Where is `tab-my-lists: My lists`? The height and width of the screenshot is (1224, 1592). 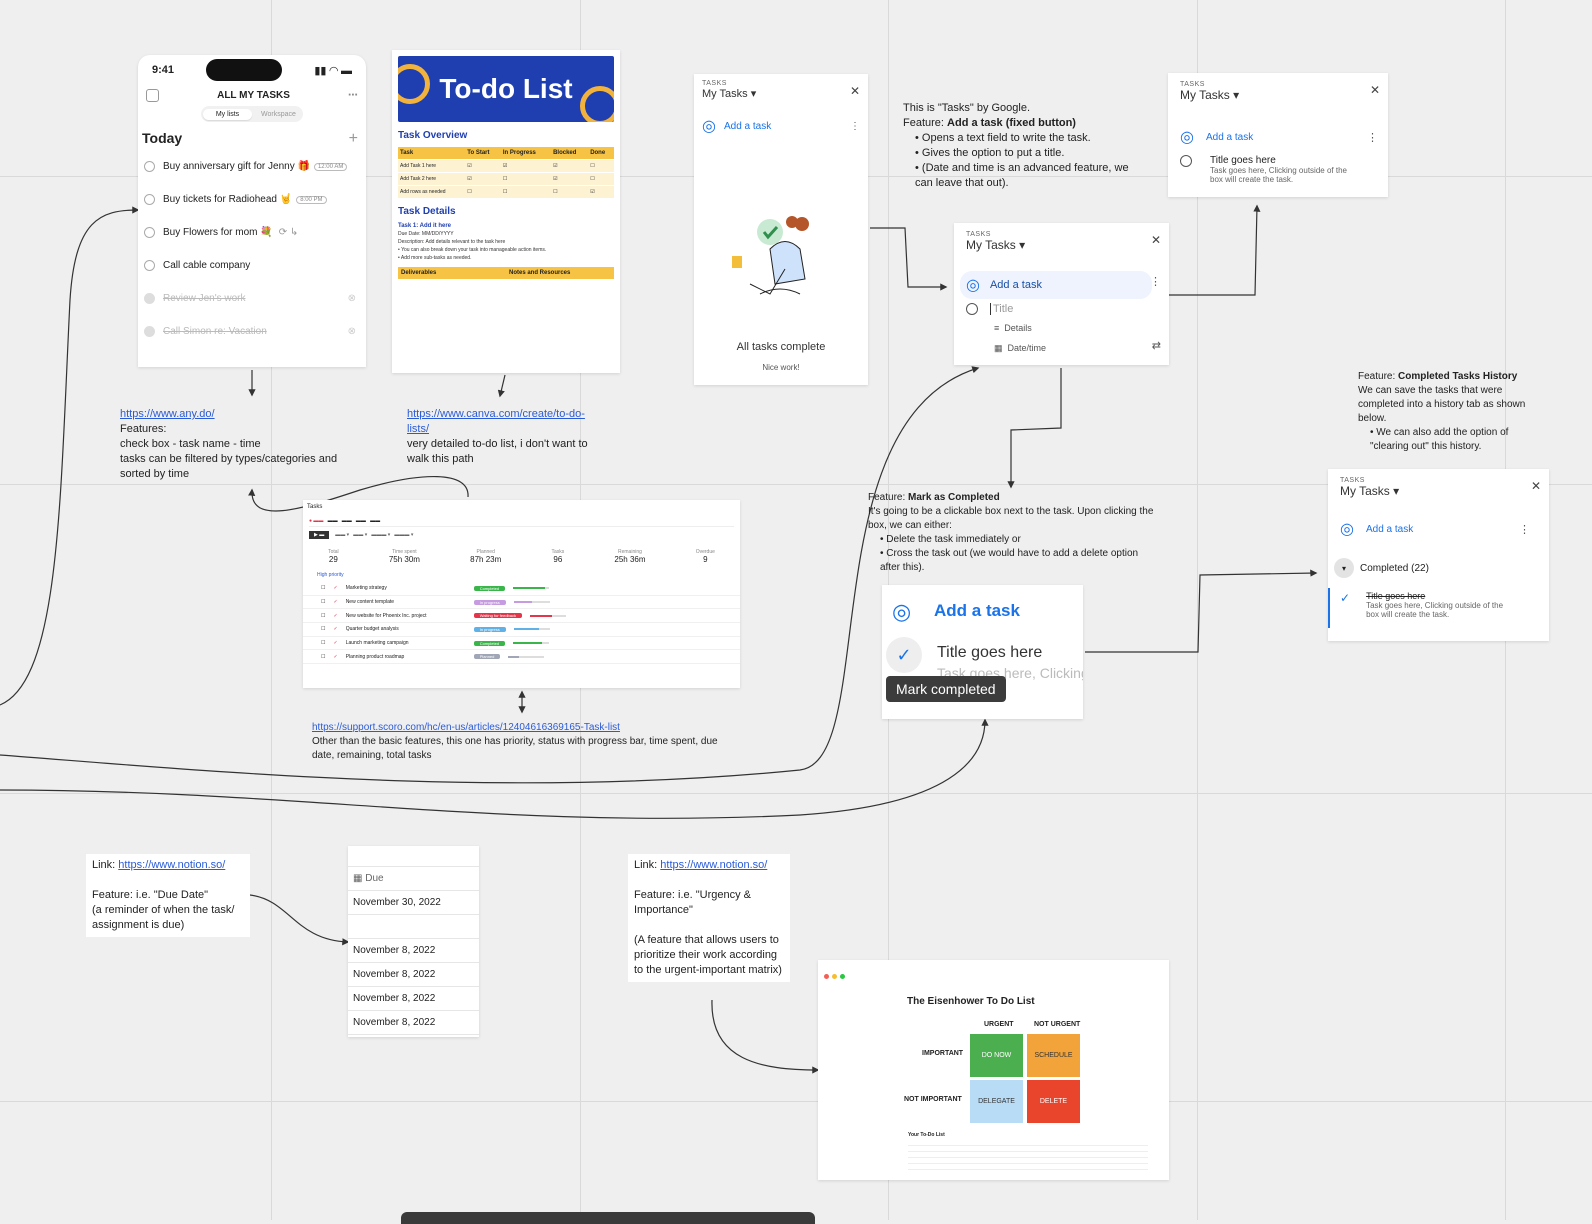 tab-my-lists: My lists is located at coordinates (227, 114).